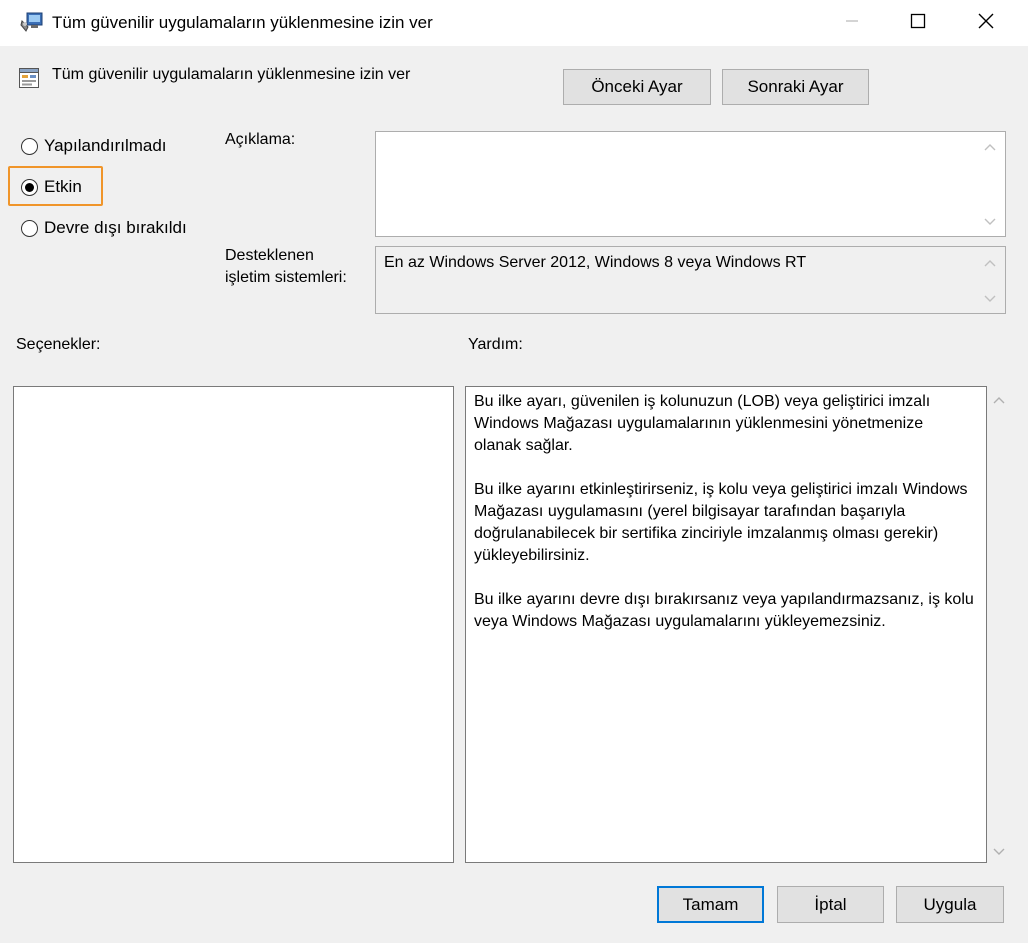 The image size is (1028, 943). Describe the element at coordinates (105, 145) in the screenshot. I see `radio-label: Yapılandırılmadı` at that location.